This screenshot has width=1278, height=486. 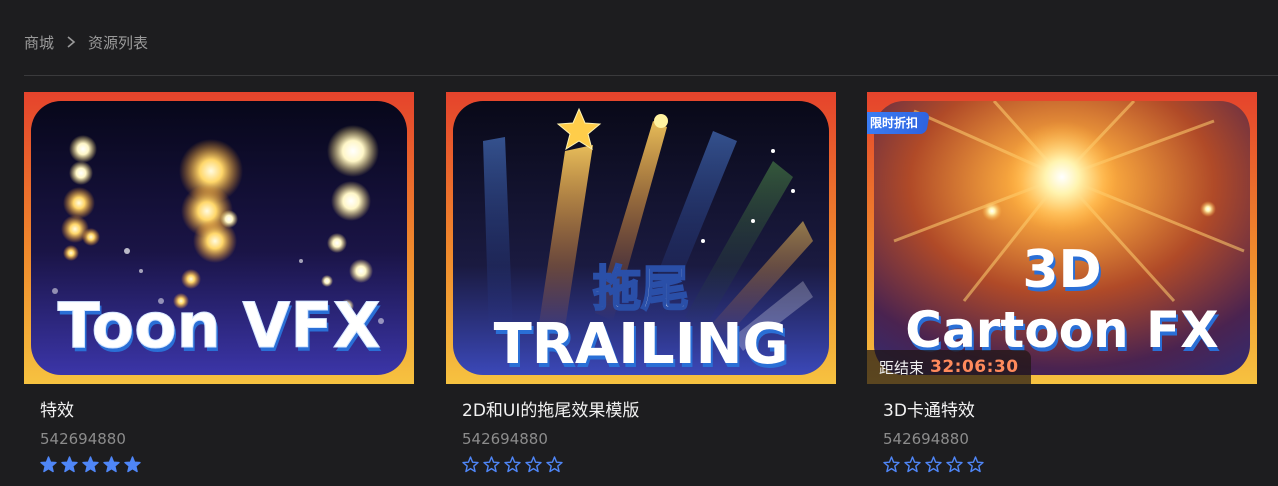 I want to click on artwork-title-line-1: 3D, so click(x=1061, y=270).